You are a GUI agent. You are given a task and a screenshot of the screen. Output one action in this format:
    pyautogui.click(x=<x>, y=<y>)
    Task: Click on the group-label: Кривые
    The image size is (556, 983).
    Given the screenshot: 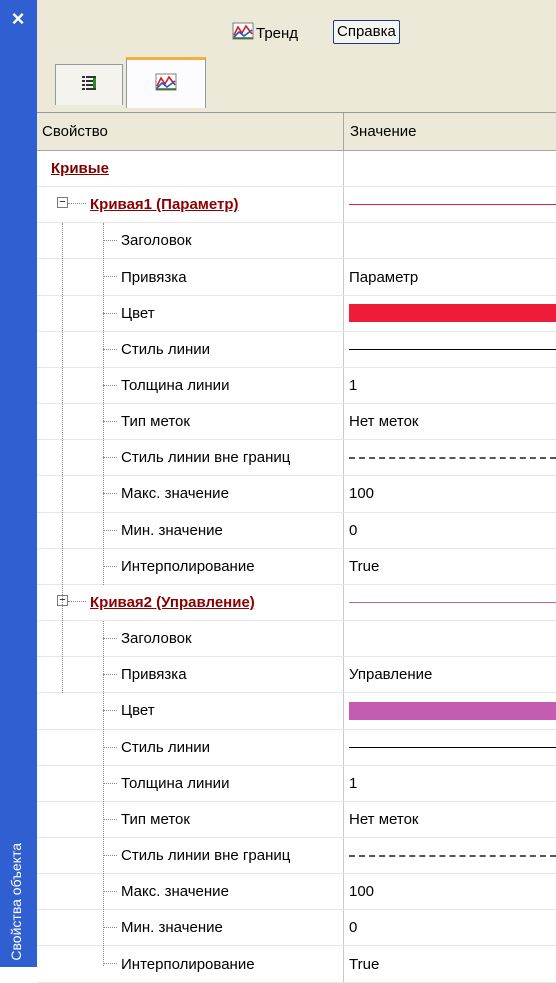 What is the action you would take?
    pyautogui.click(x=80, y=168)
    